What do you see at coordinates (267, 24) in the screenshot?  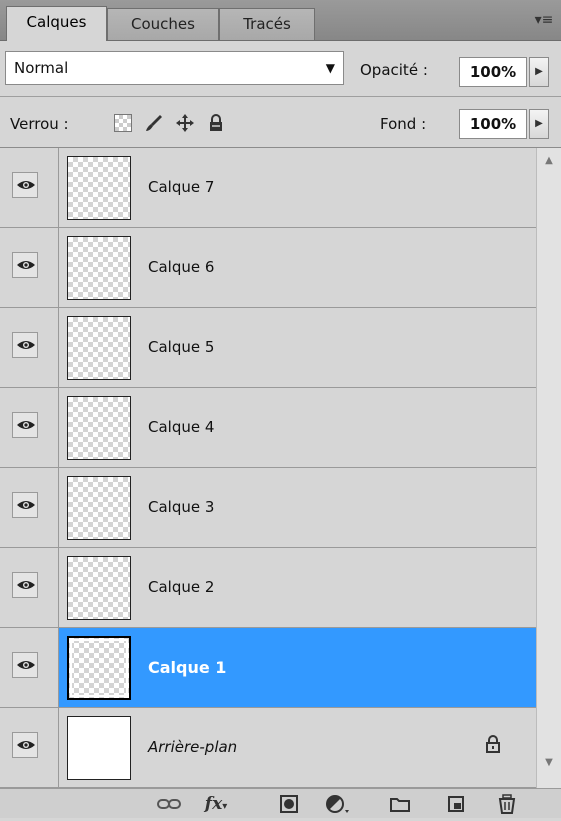 I see `tab-traces: Tracés` at bounding box center [267, 24].